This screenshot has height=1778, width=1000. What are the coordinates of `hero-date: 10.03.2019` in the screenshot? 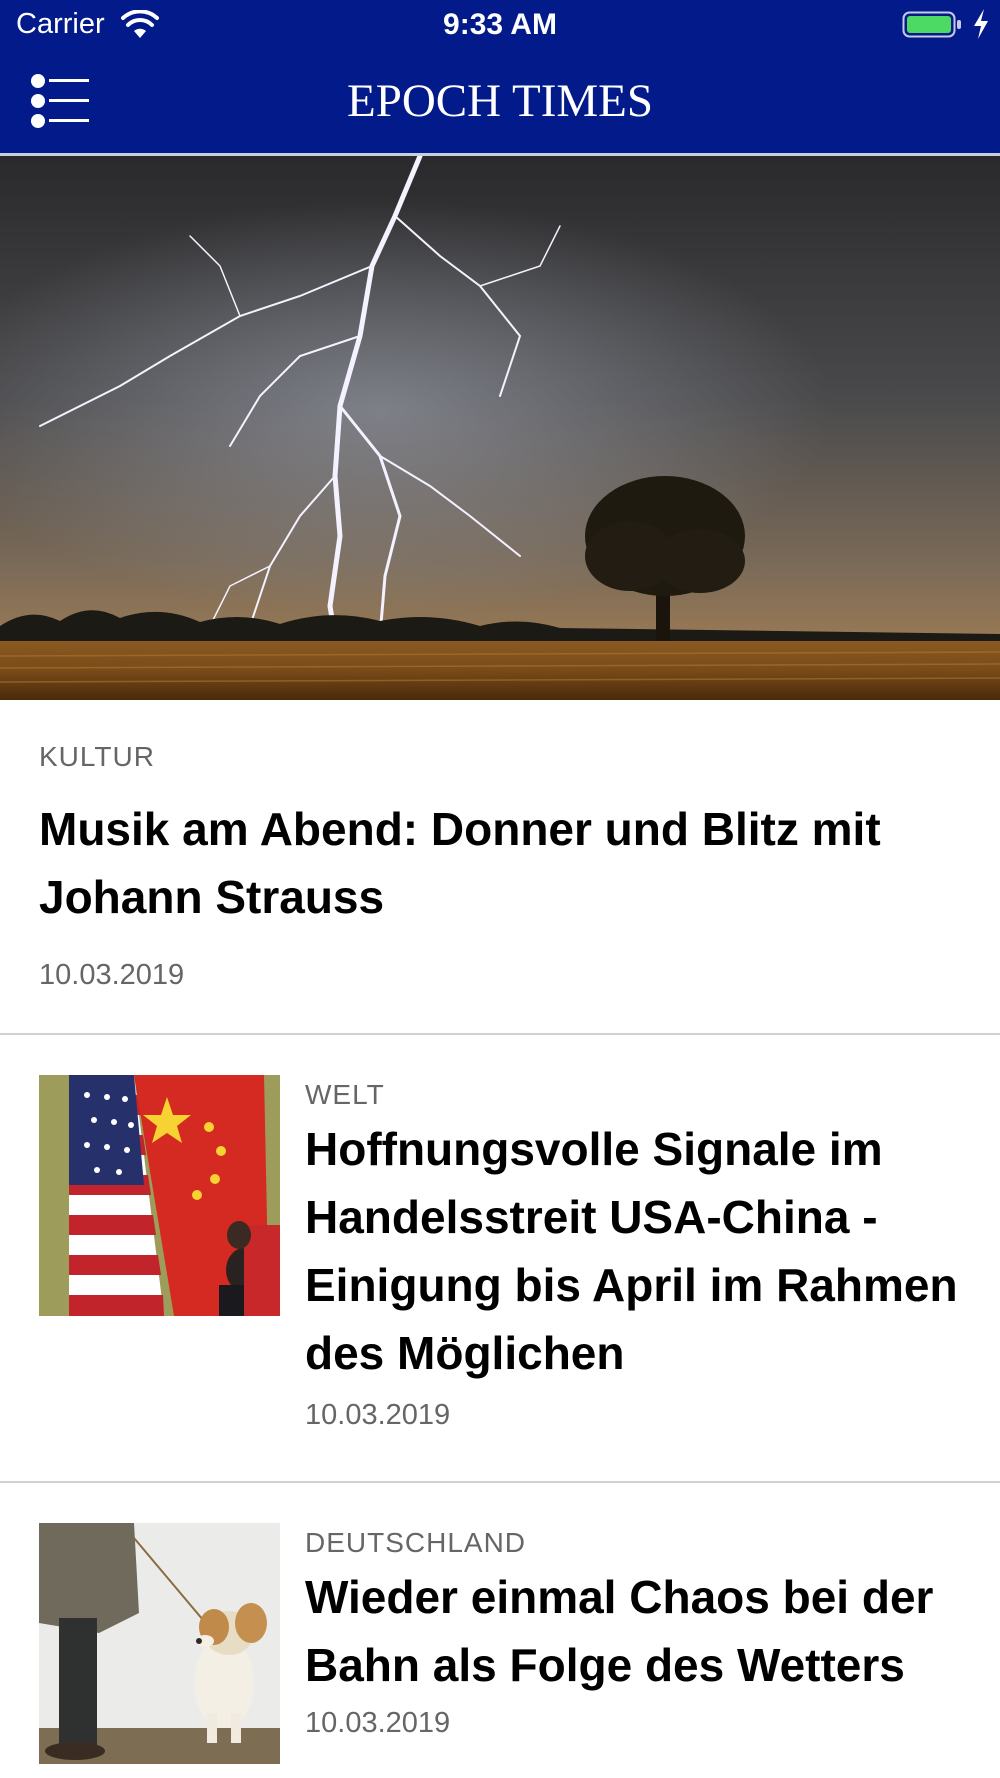 It's located at (112, 975).